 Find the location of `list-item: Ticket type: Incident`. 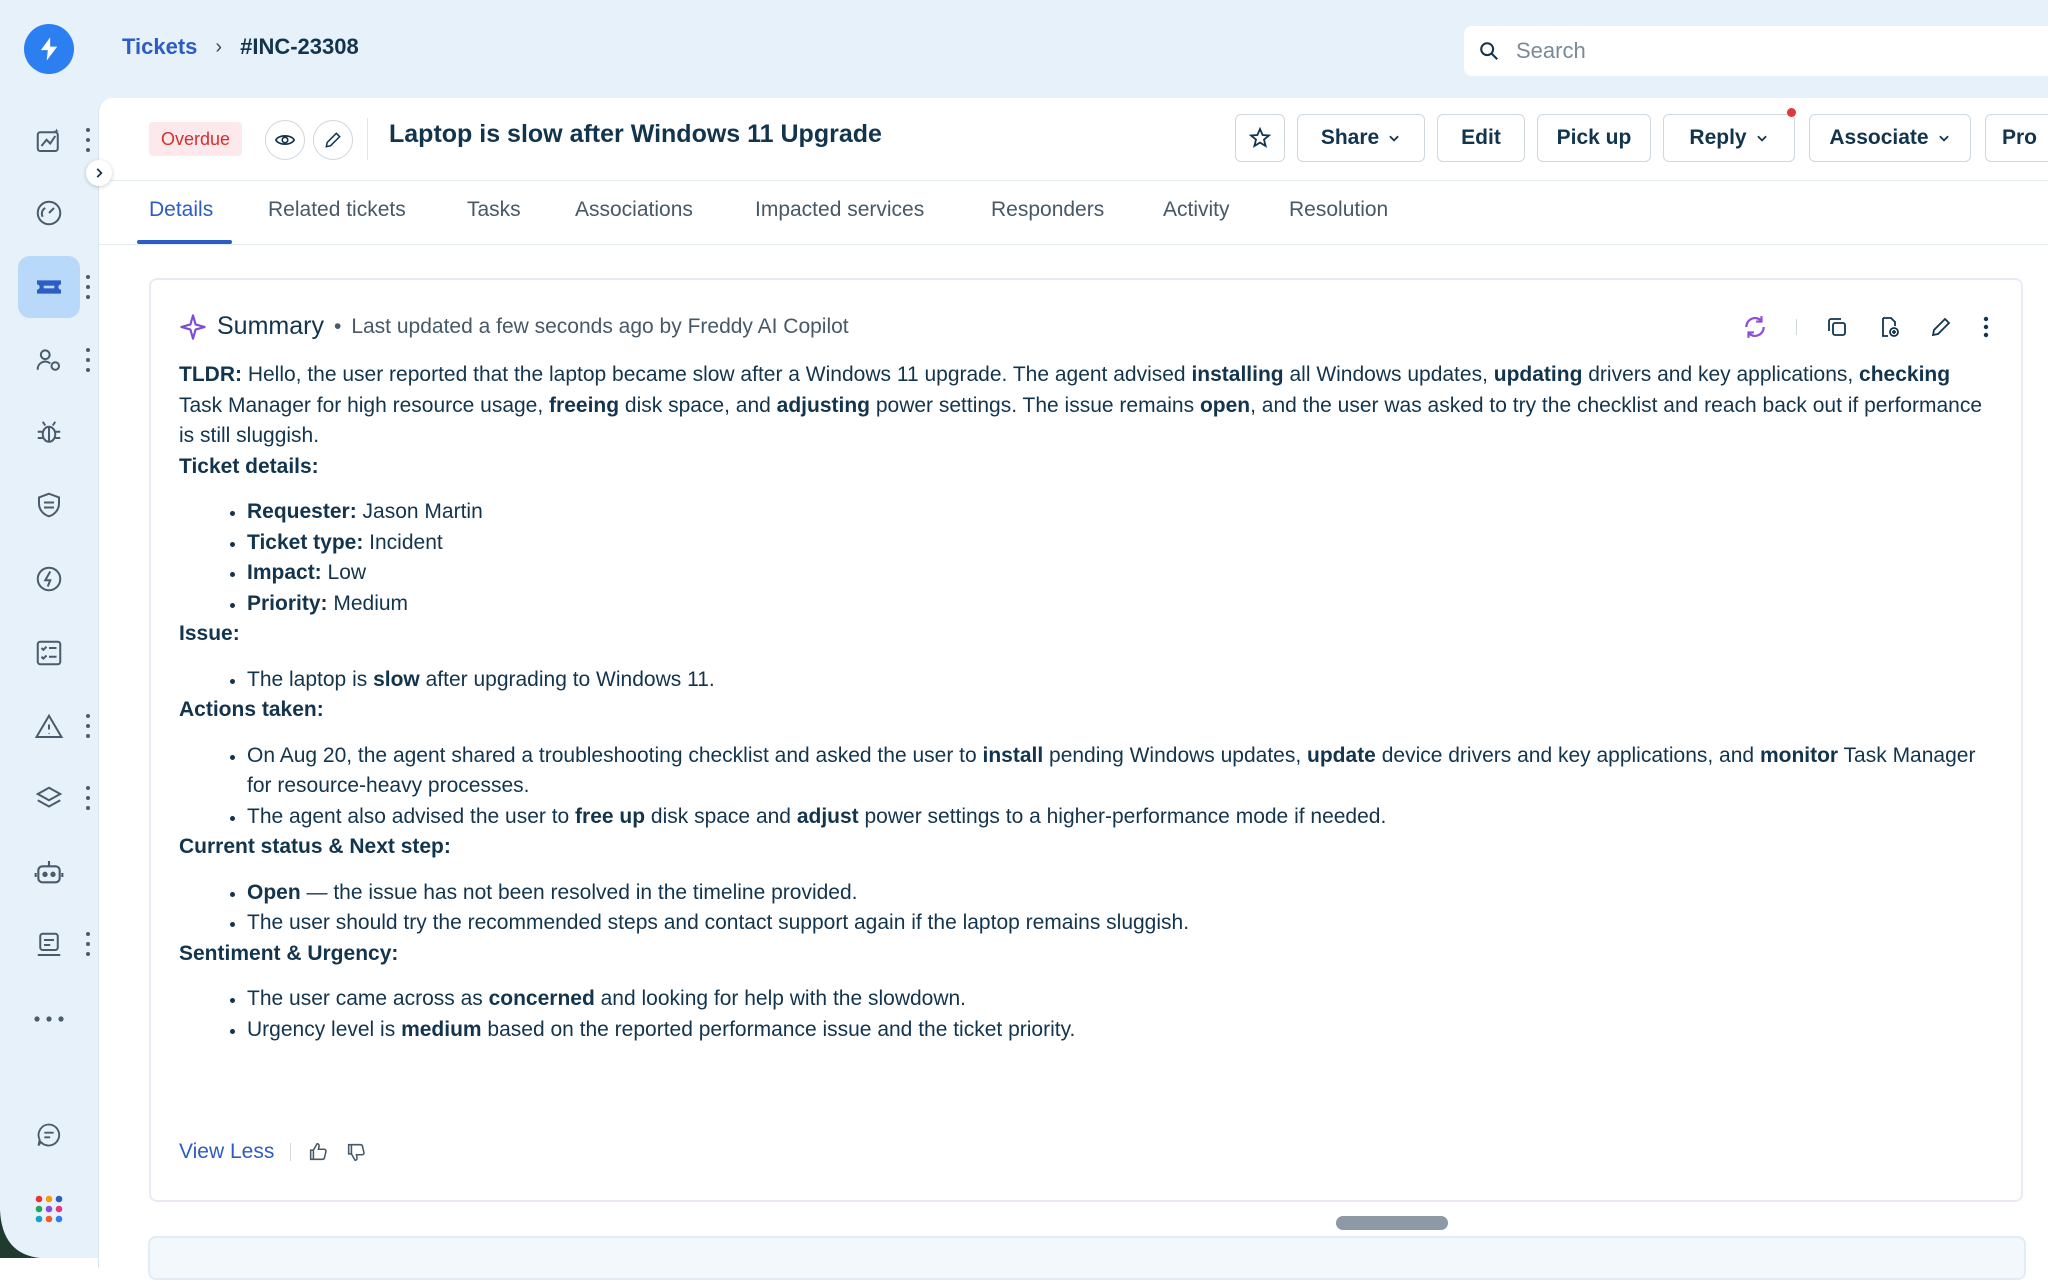

list-item: Ticket type: Incident is located at coordinates (1119, 543).